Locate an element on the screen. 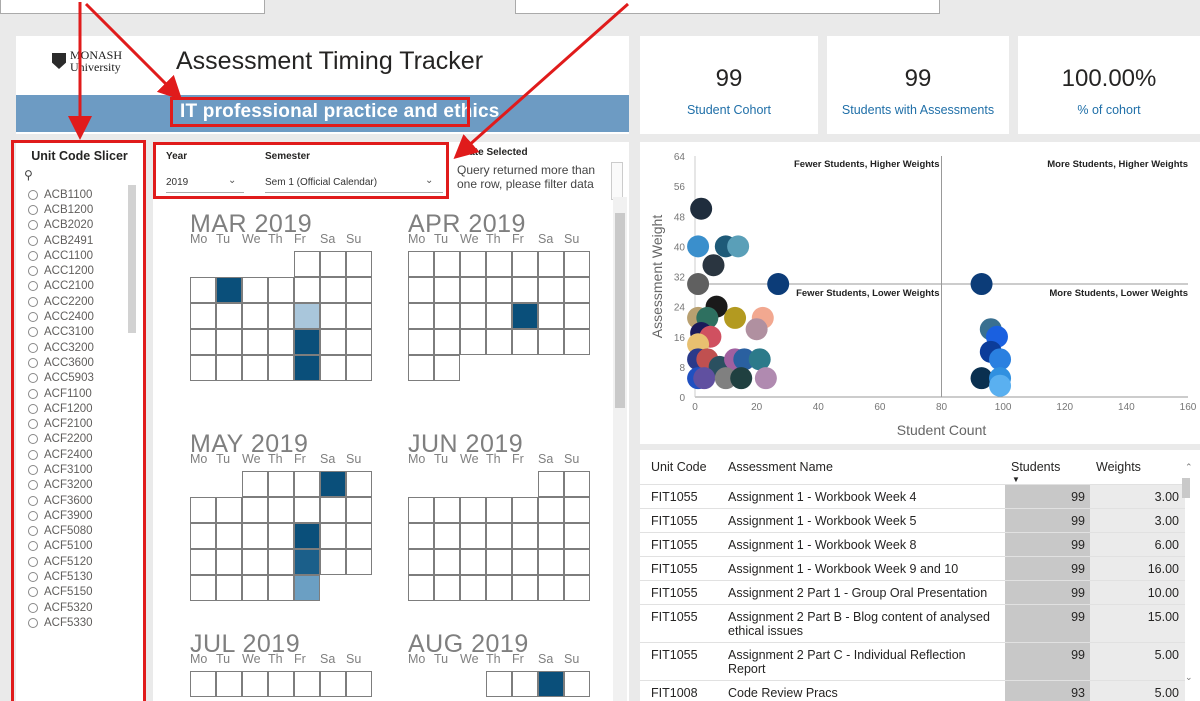 Image resolution: width=1200 pixels, height=701 pixels. annotation-arrows is located at coordinates (348, 80).